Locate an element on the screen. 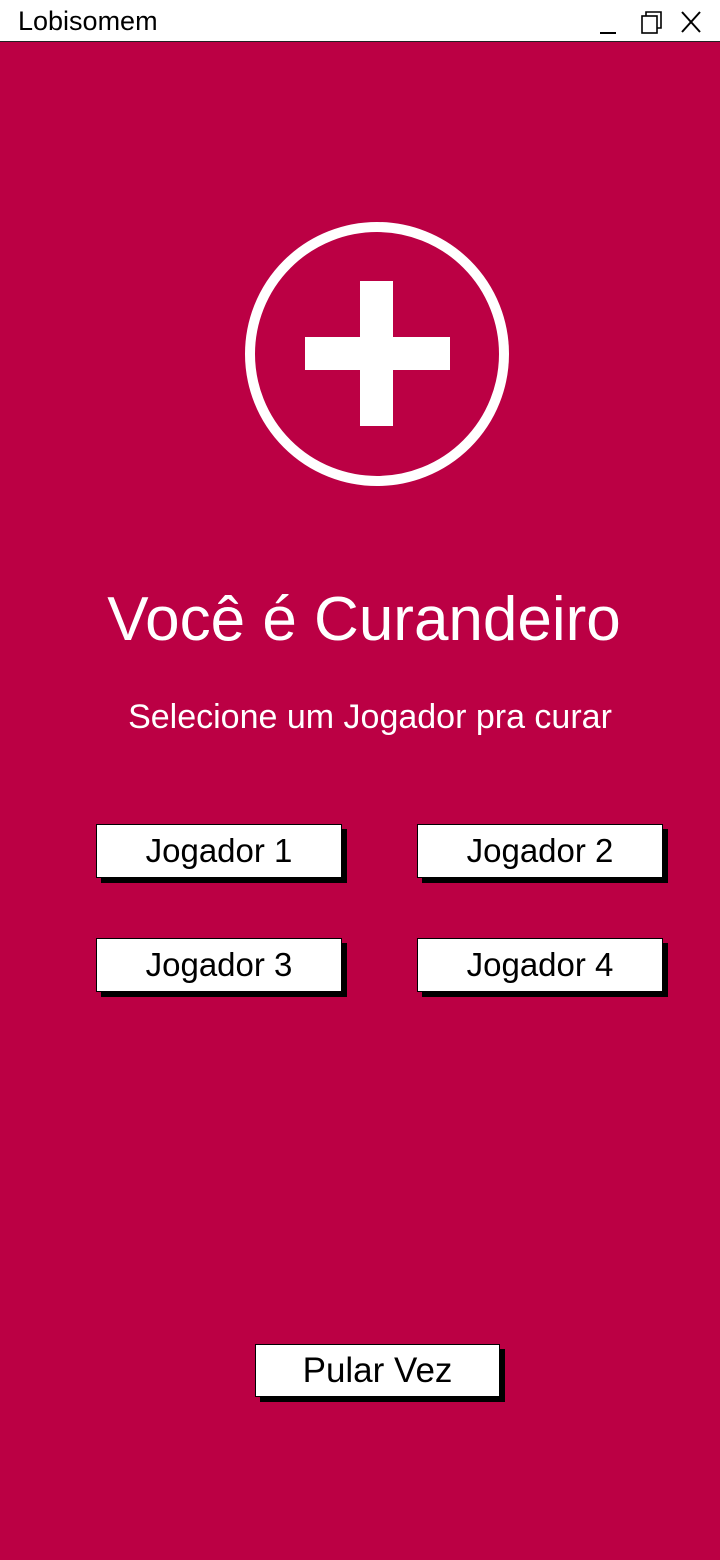 The height and width of the screenshot is (1560, 720). player-4-button: Jogador 4 is located at coordinates (540, 965).